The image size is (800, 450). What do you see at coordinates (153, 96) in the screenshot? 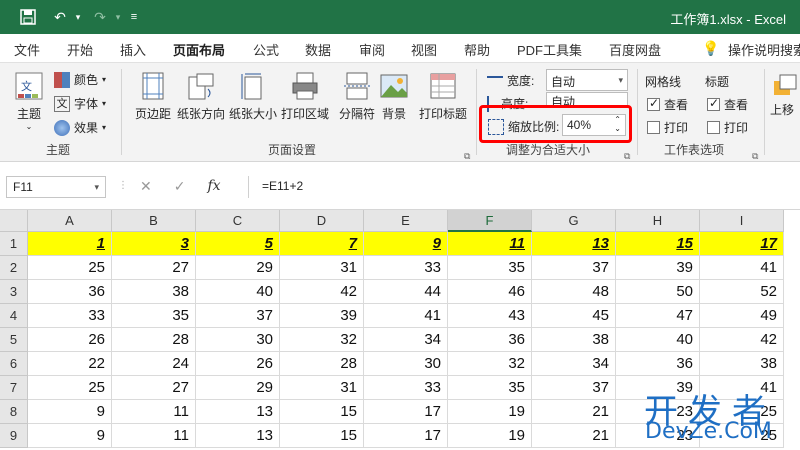
I see `margins-button: 页边距` at bounding box center [153, 96].